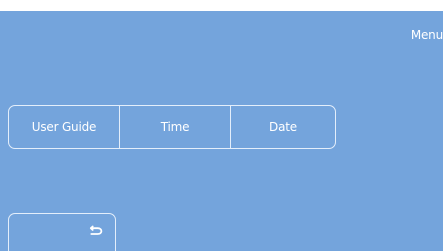 This screenshot has width=443, height=251. Describe the element at coordinates (96, 230) in the screenshot. I see `return-arrow-icon` at that location.